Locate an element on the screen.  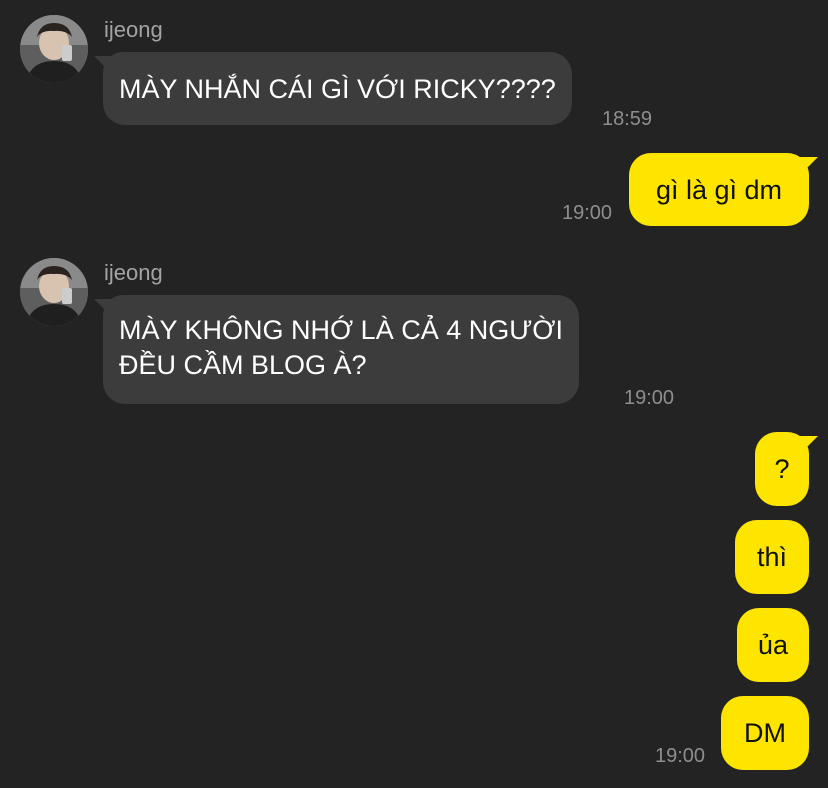
message-text: DM is located at coordinates (765, 733).